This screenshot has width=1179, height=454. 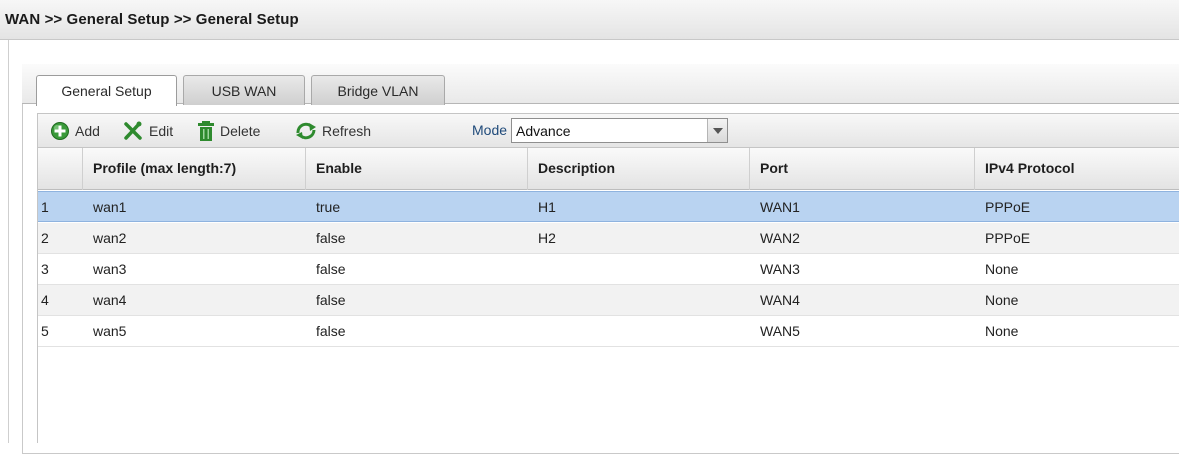 What do you see at coordinates (60, 169) in the screenshot?
I see `header-row-number` at bounding box center [60, 169].